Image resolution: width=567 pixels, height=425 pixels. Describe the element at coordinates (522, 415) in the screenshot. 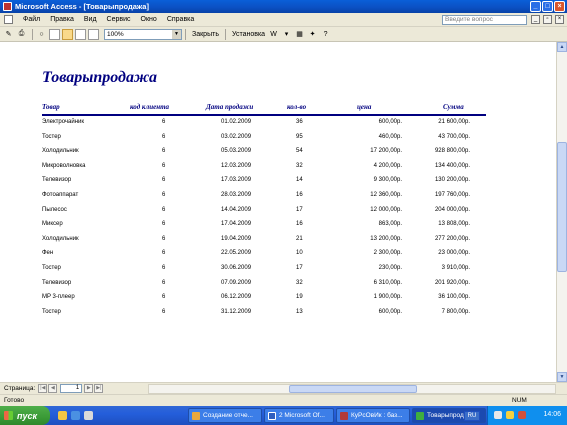

I see `antivirus-icon` at that location.